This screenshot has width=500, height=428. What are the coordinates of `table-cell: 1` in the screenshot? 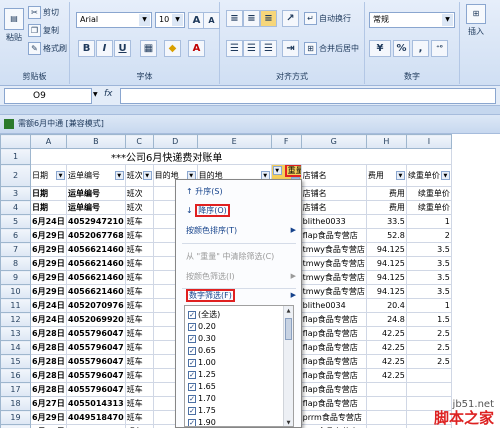 It's located at (428, 305).